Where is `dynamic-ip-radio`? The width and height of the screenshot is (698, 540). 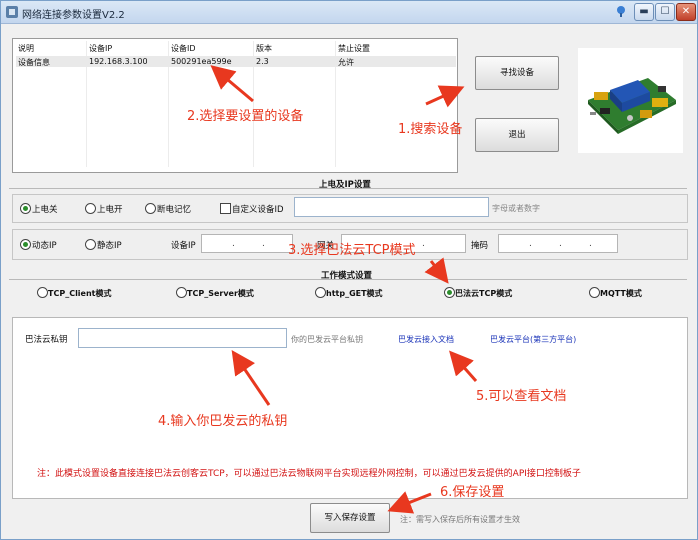
dynamic-ip-radio is located at coordinates (25, 244).